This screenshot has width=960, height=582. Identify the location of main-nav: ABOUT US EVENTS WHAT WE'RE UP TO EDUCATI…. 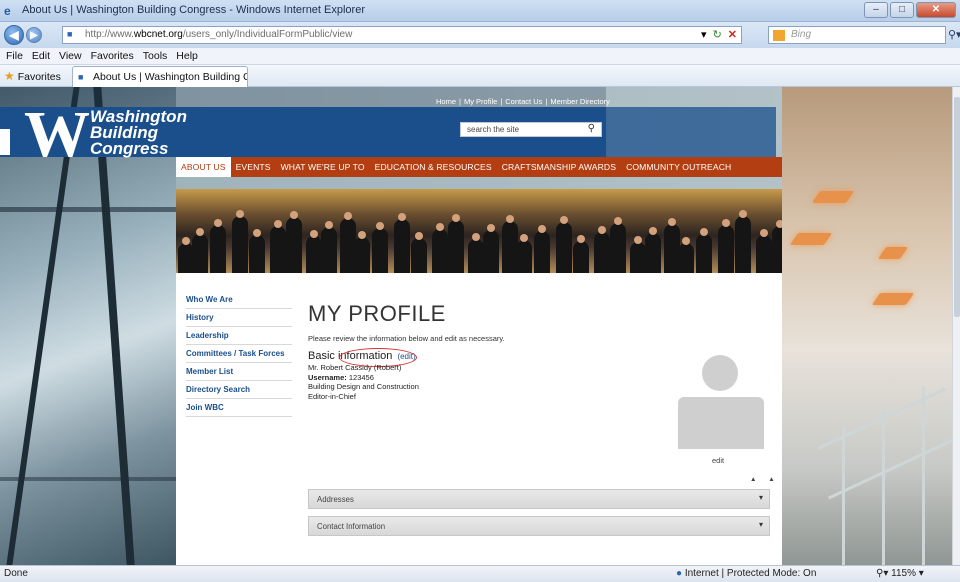
(479, 167).